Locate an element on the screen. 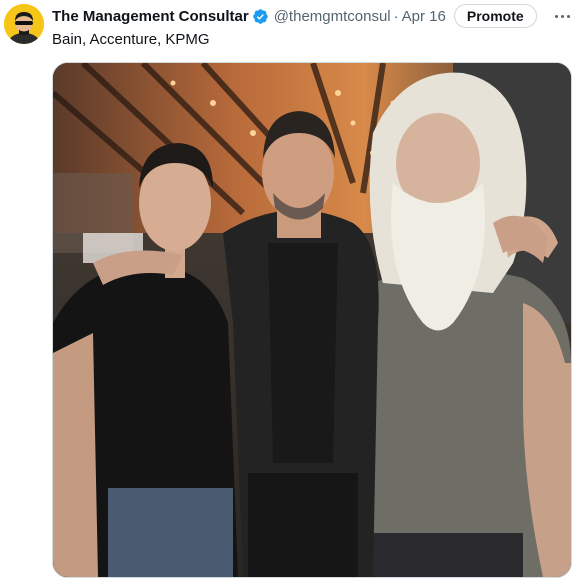 This screenshot has width=578, height=581. author-avatar is located at coordinates (24, 24).